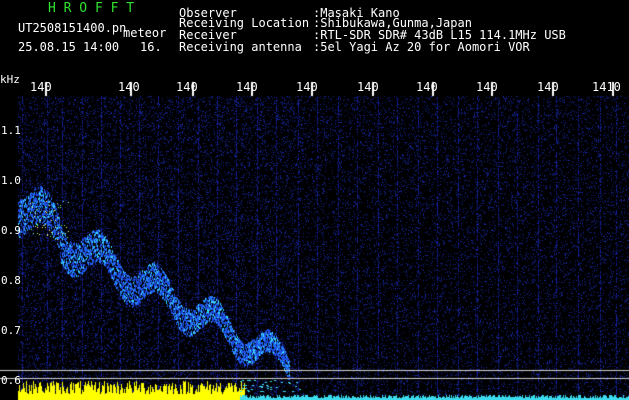  Describe the element at coordinates (240, 47) in the screenshot. I see `antenna-label: Receiving antenna` at that location.